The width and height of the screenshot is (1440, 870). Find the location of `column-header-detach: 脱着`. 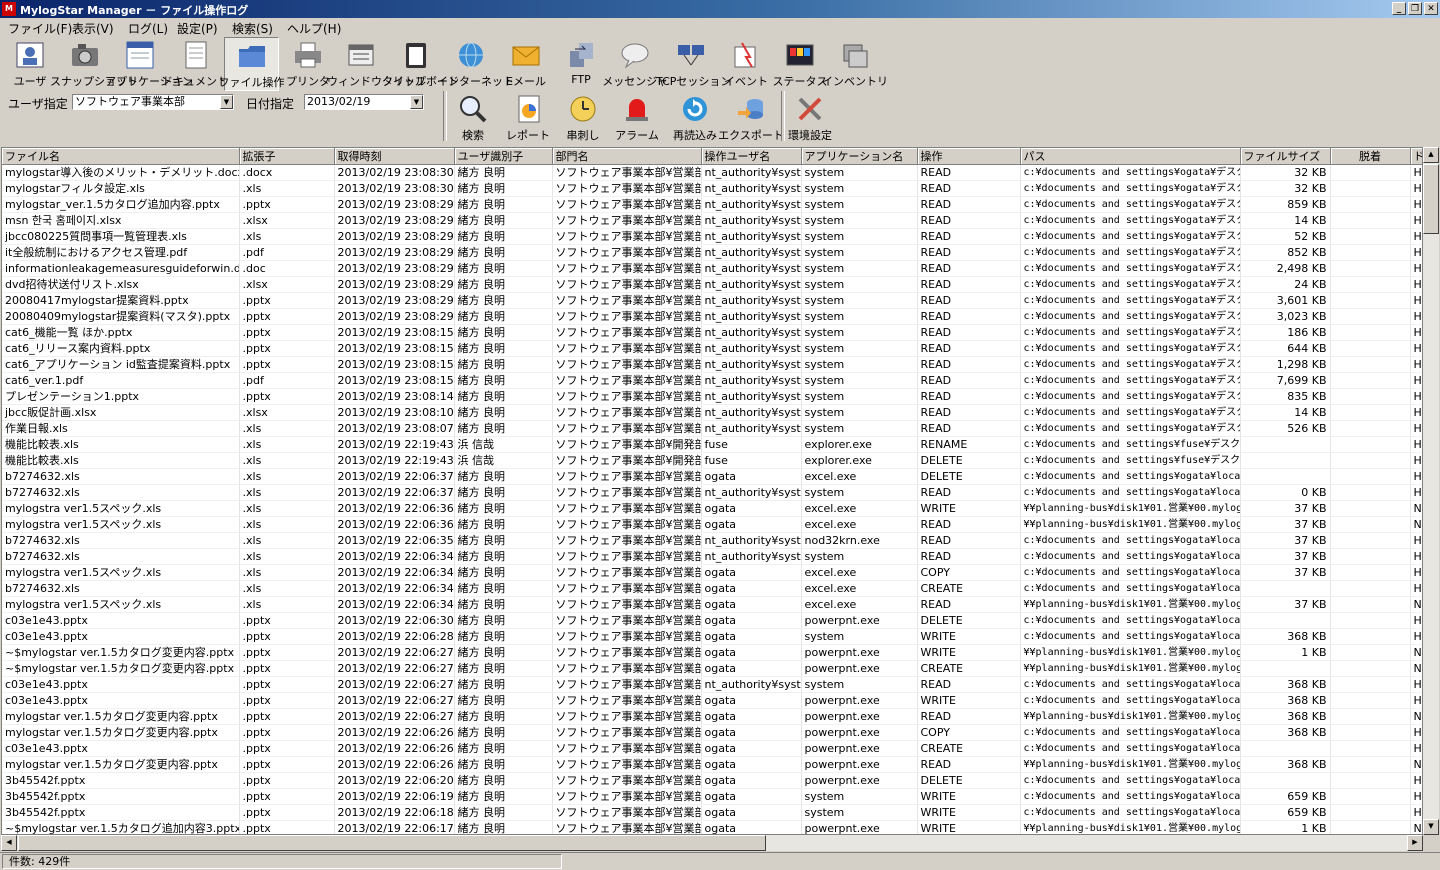

column-header-detach: 脱着 is located at coordinates (1370, 156).